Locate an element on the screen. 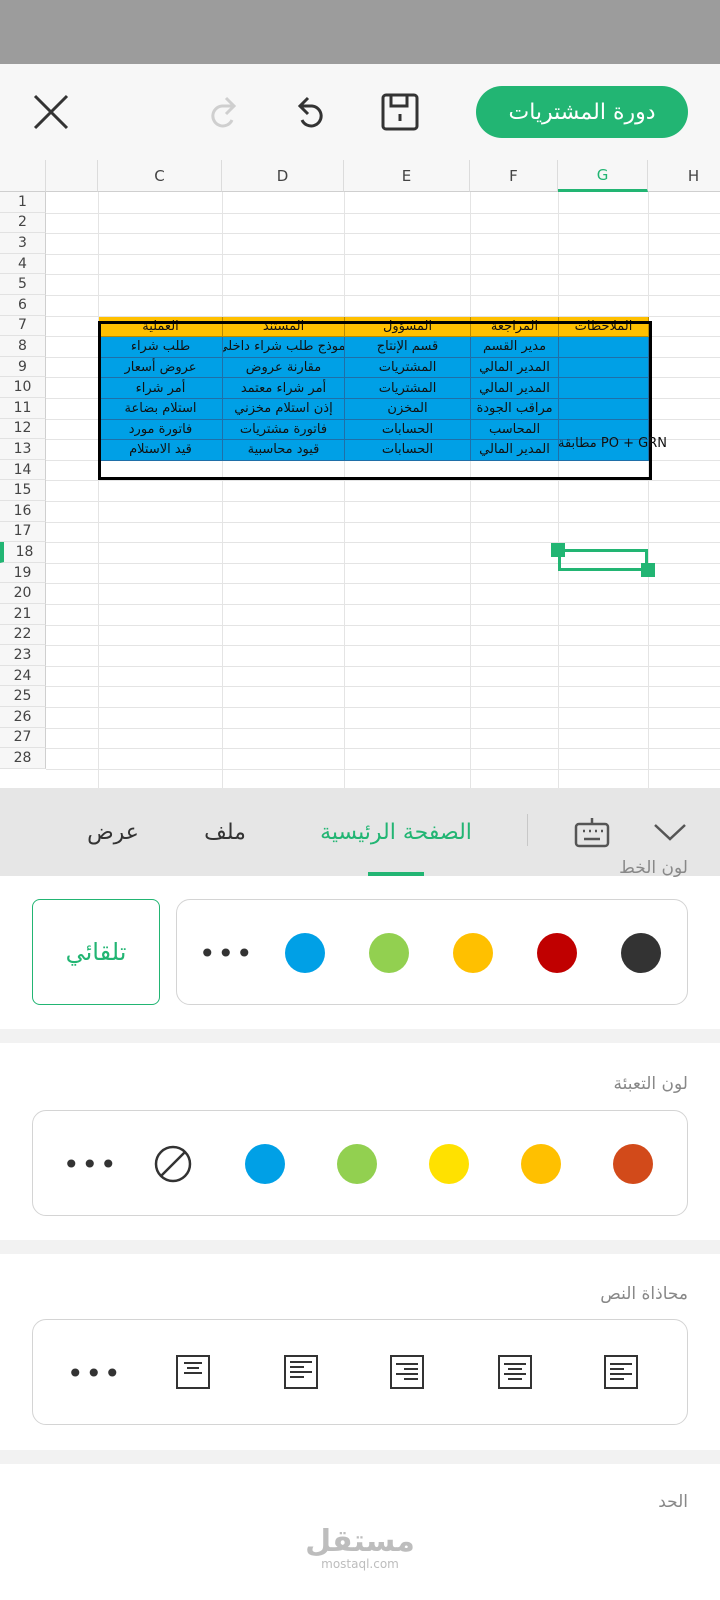  close-icon is located at coordinates (51, 112).